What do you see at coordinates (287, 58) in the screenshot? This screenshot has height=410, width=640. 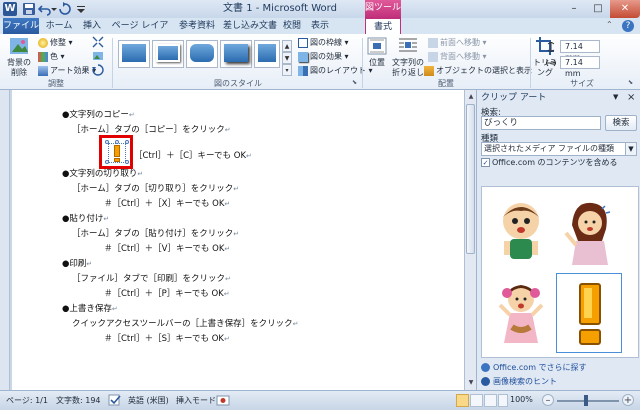 I see `gallery-down-icon: ▼` at bounding box center [287, 58].